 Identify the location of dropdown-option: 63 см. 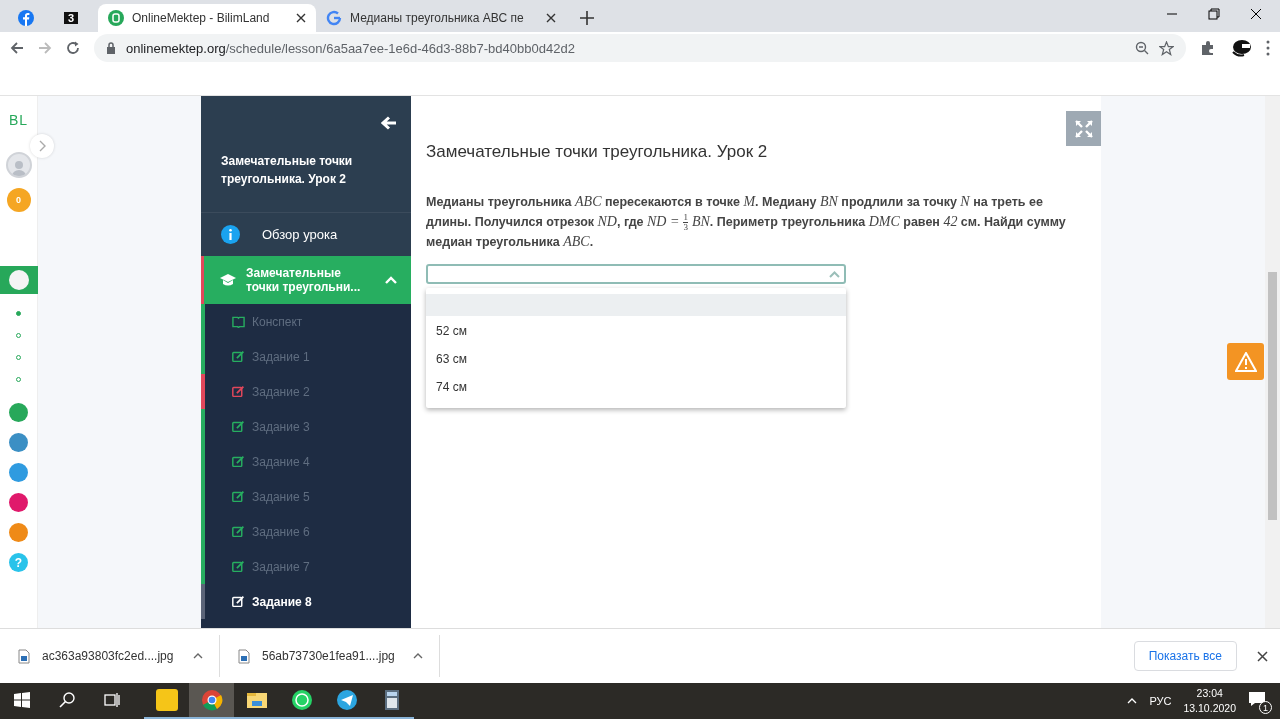
(636, 359).